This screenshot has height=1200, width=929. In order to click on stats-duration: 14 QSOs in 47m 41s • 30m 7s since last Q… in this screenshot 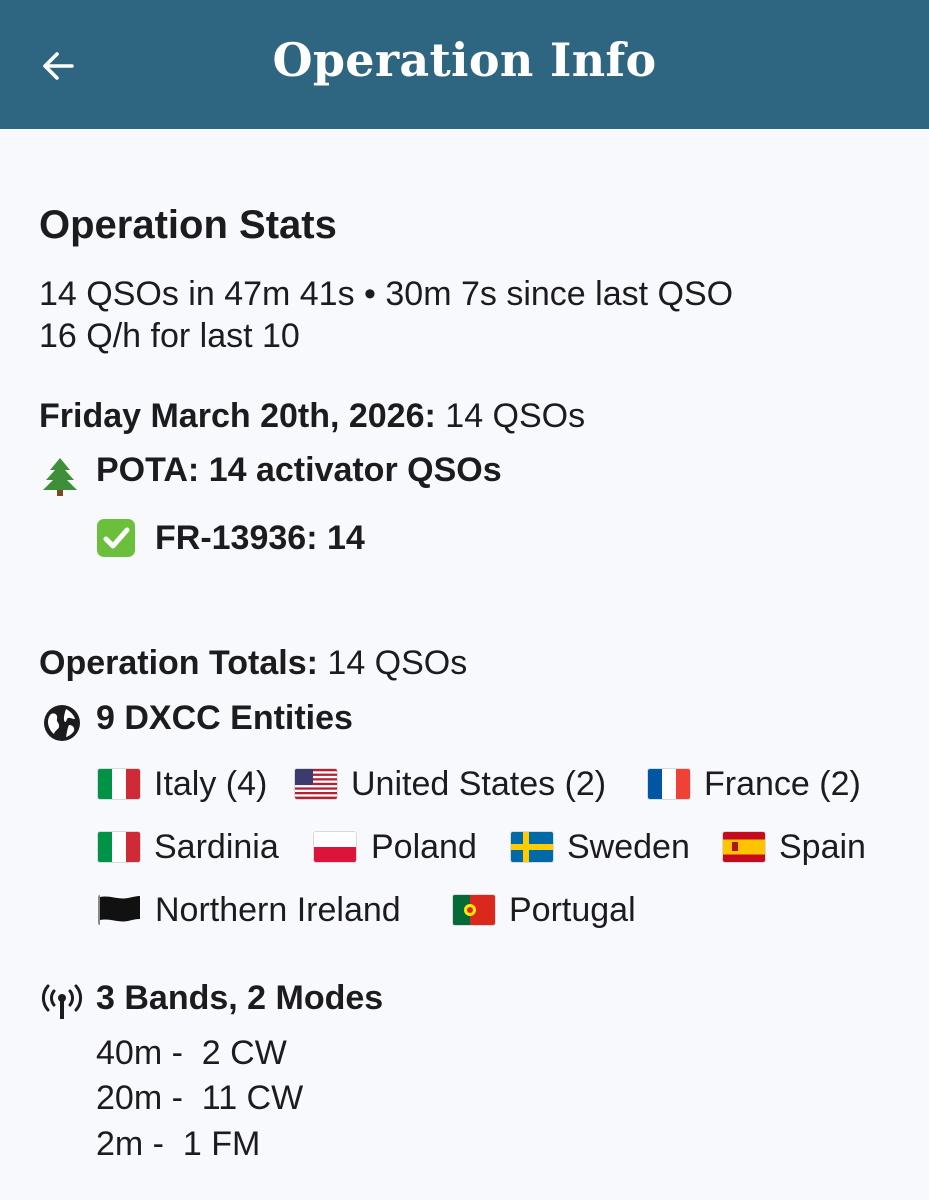, I will do `click(386, 294)`.